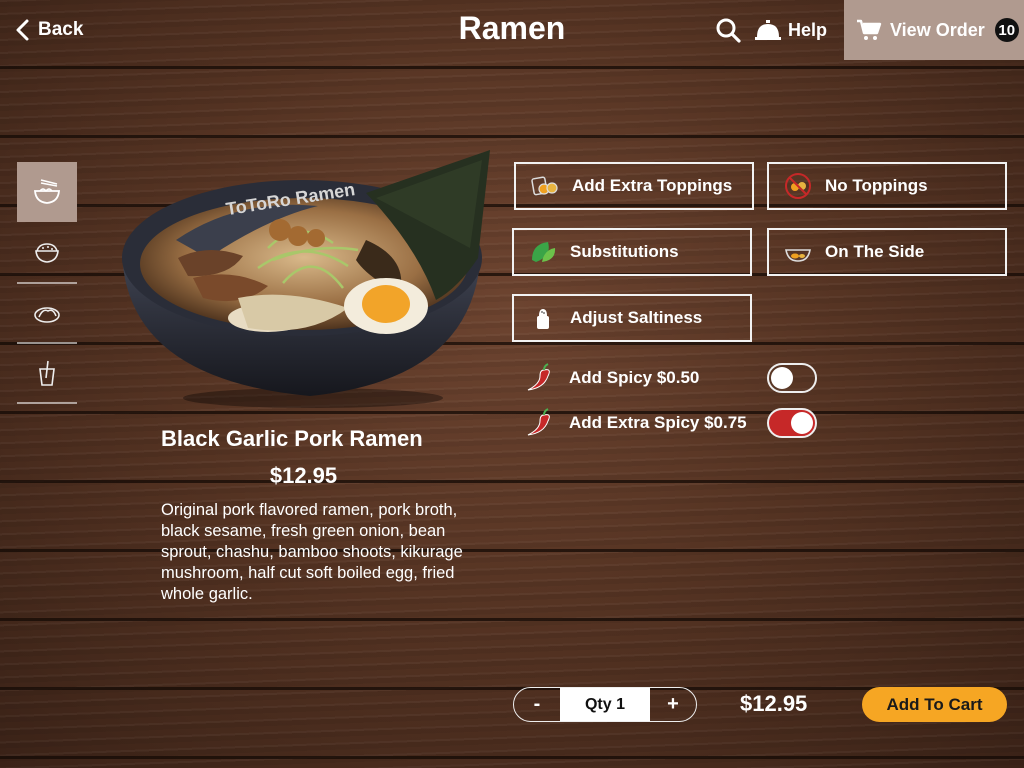 This screenshot has width=1024, height=768. What do you see at coordinates (652, 185) in the screenshot?
I see `add-extra-toppings-label: Add Extra Toppings` at bounding box center [652, 185].